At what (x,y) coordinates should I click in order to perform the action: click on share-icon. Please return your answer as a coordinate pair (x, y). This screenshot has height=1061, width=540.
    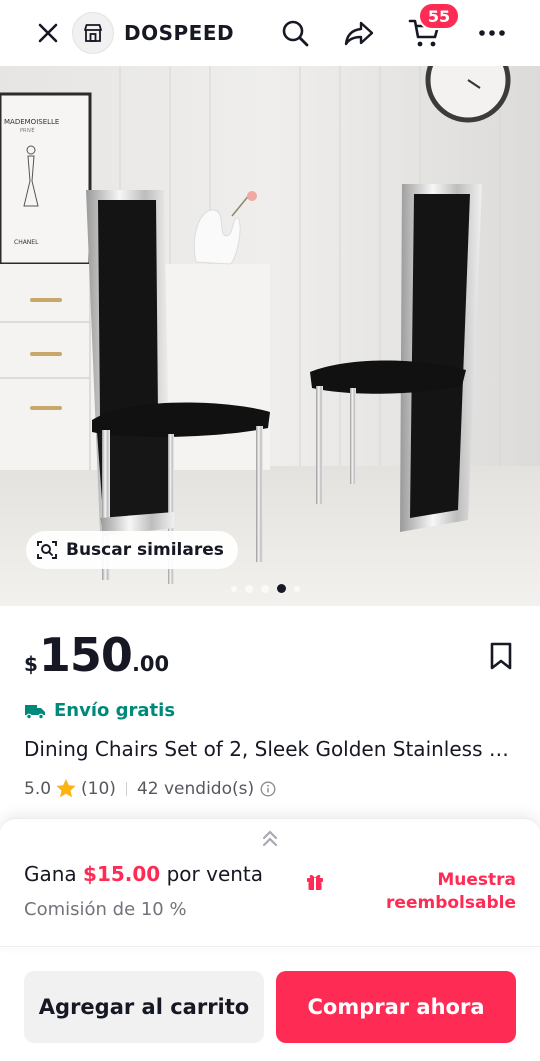
    Looking at the image, I should click on (359, 33).